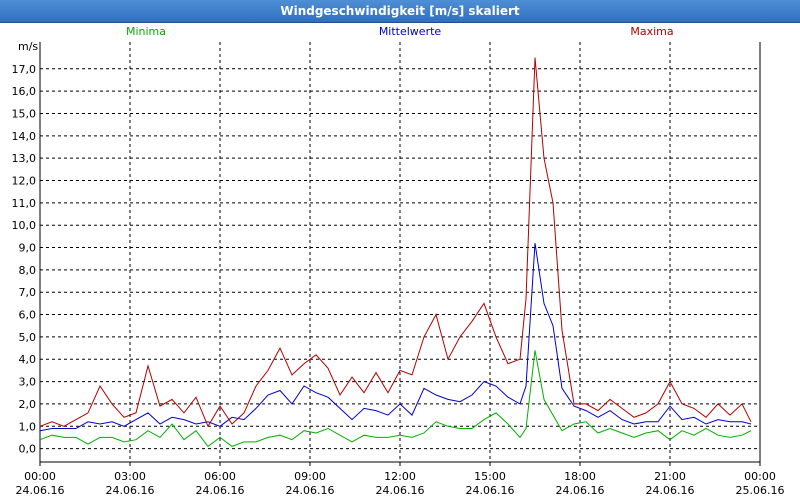  Describe the element at coordinates (24, 113) in the screenshot. I see `y-tick-label: 15,0` at that location.